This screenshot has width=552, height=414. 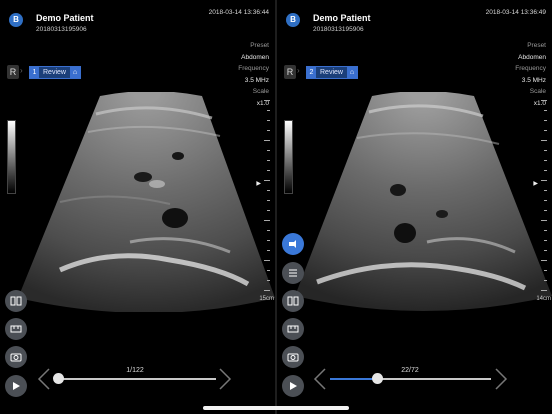 I want to click on menu-icon, so click(x=293, y=273).